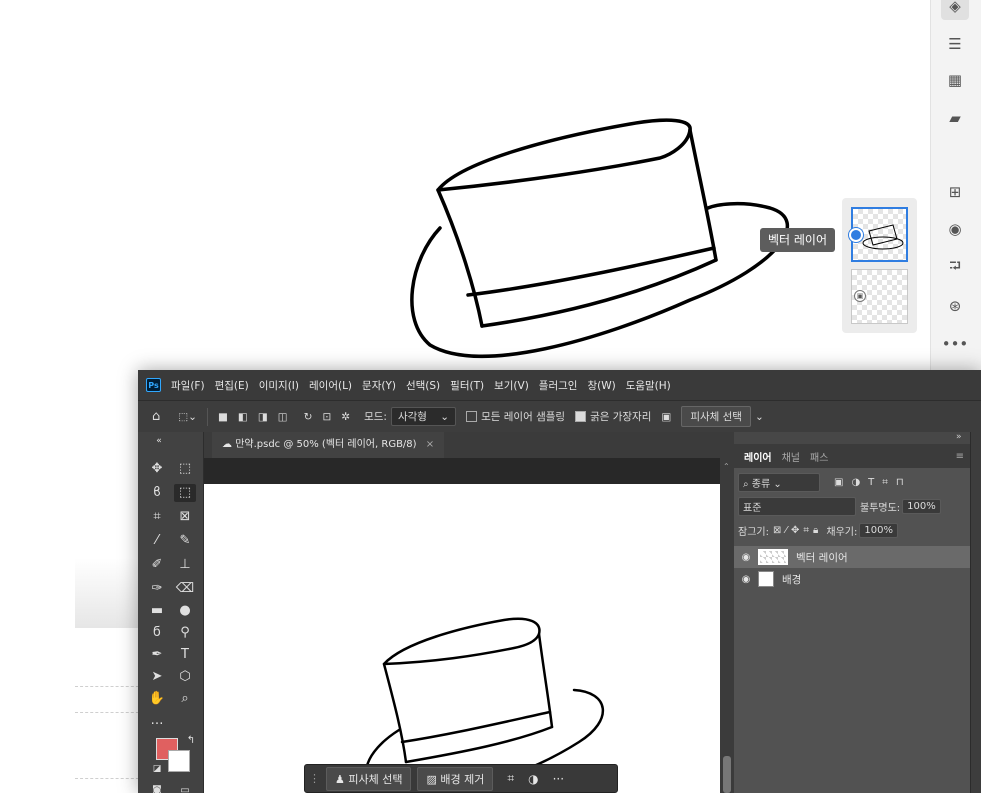 The image size is (981, 793). I want to click on sample-all-layers-checkbox: 모든 레이어 샘플링, so click(515, 416).